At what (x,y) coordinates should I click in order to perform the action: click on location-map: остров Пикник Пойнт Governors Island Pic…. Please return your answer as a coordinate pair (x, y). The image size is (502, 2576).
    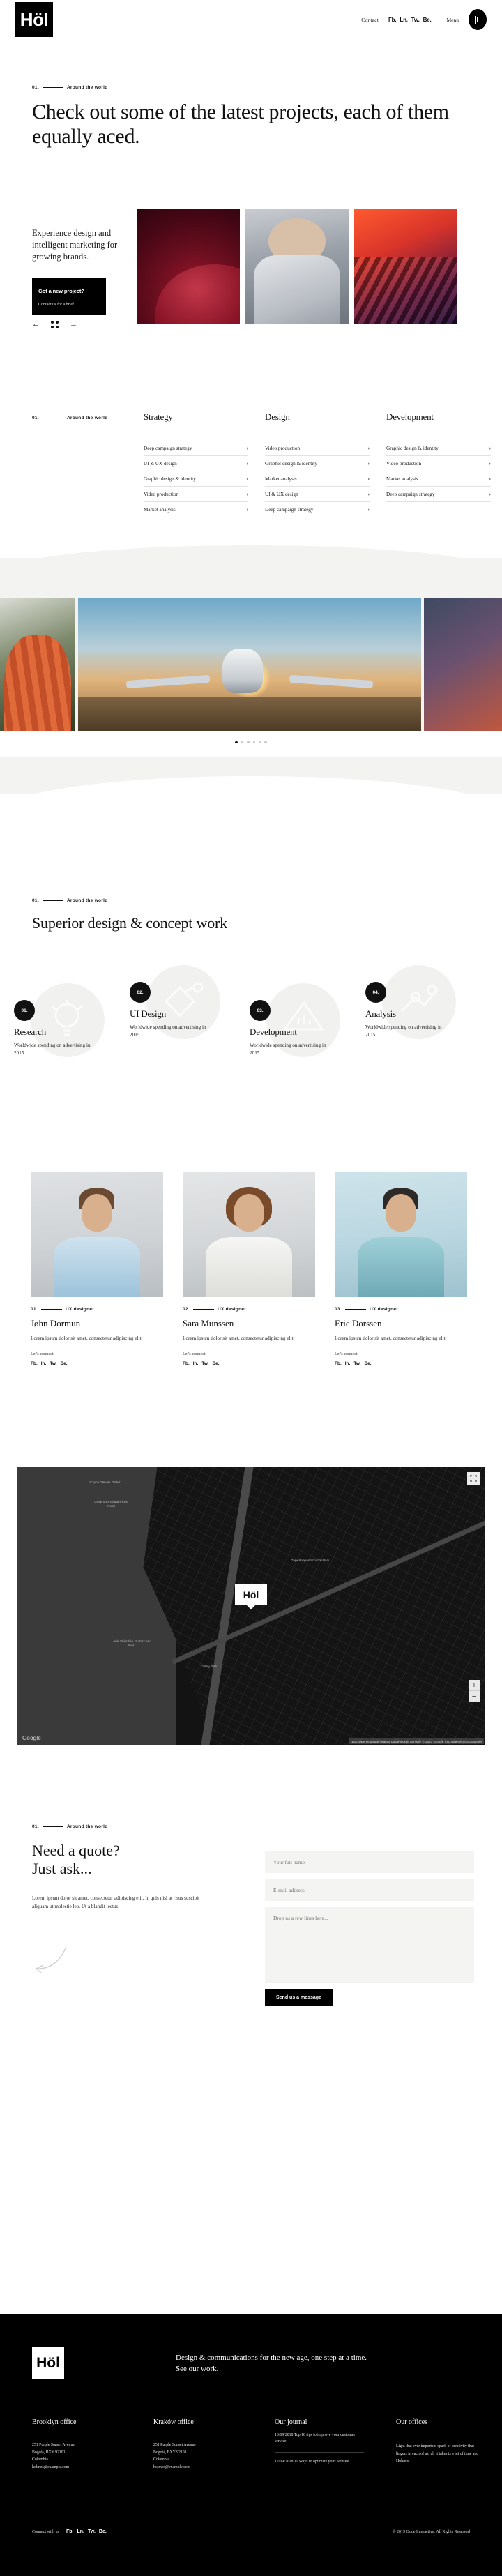
    Looking at the image, I should click on (251, 1606).